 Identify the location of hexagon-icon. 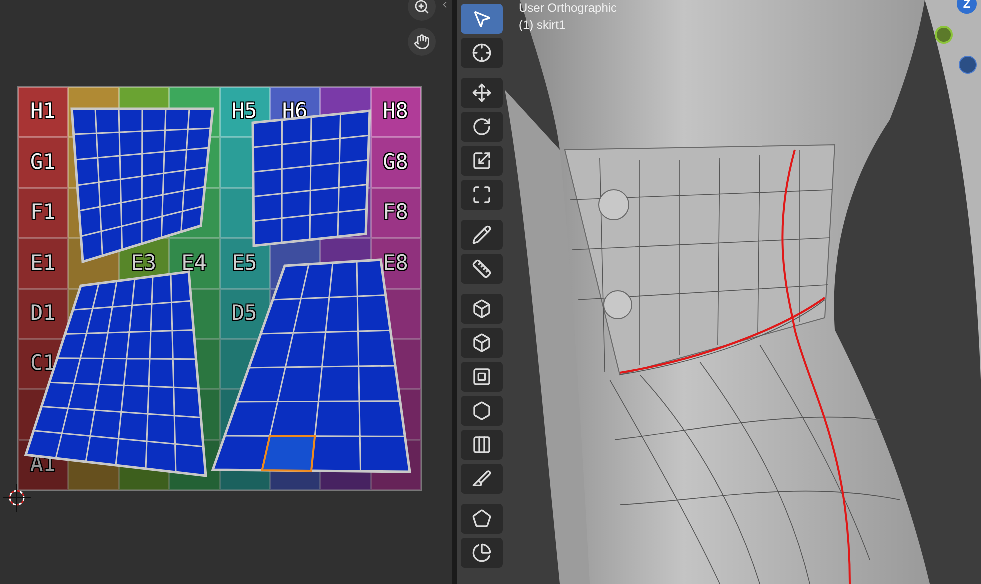
(482, 411).